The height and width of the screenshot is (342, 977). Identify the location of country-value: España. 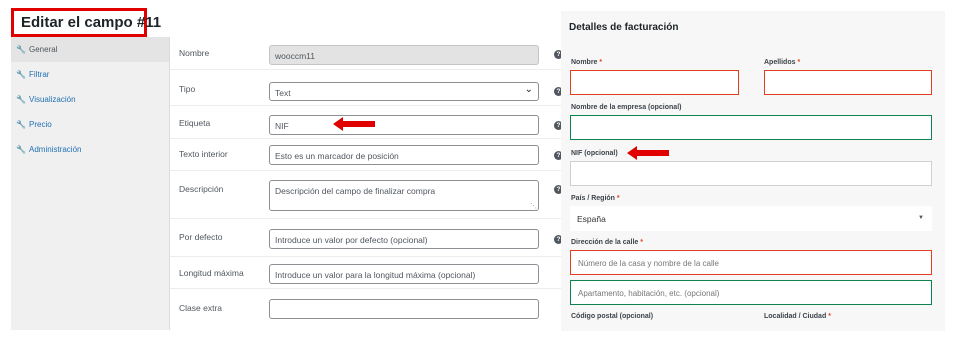
(591, 219).